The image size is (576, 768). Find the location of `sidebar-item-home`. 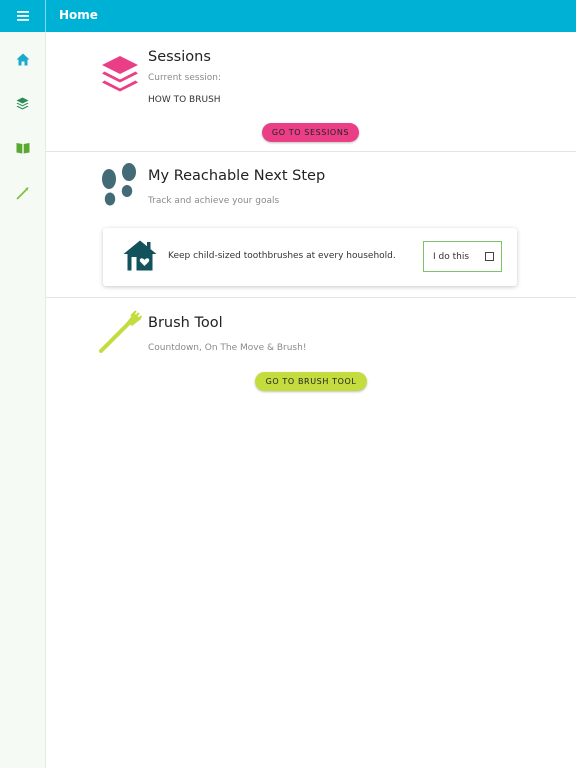

sidebar-item-home is located at coordinates (22, 59).